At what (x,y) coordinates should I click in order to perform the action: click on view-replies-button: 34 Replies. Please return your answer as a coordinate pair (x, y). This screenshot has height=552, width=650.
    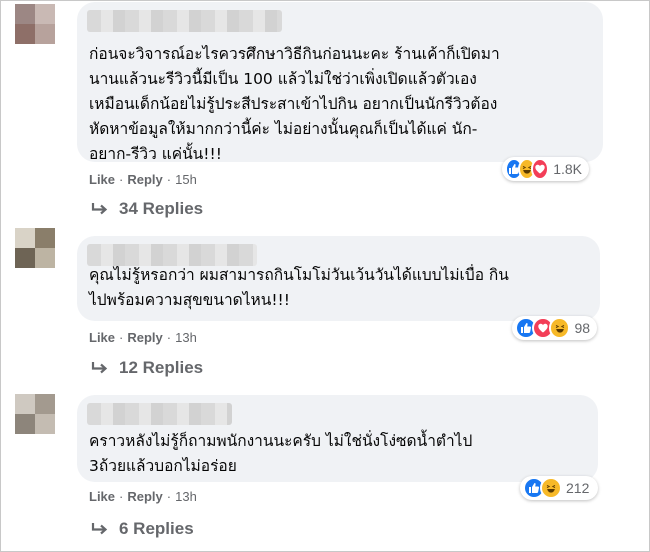
    Looking at the image, I should click on (147, 209).